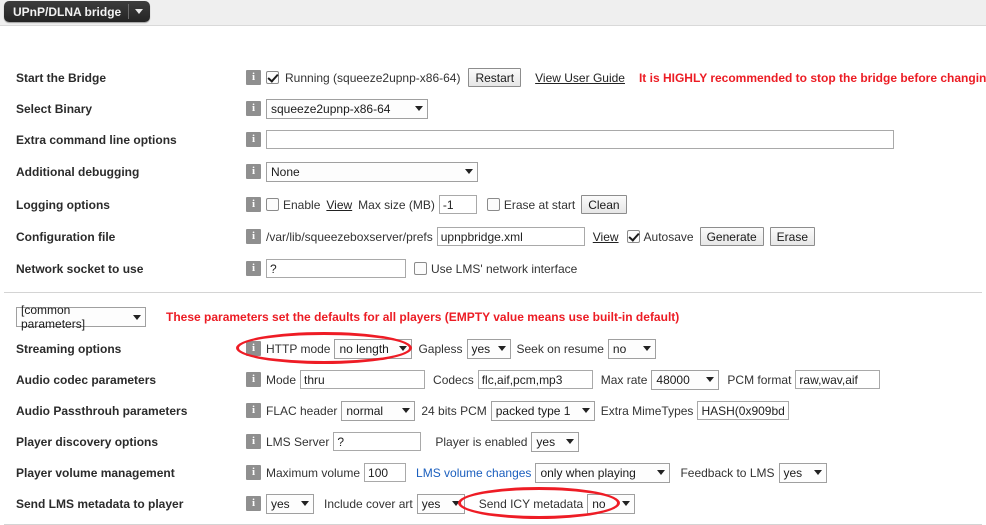 The height and width of the screenshot is (525, 986). What do you see at coordinates (588, 472) in the screenshot?
I see `lms-volume-changes-value: only when playing` at bounding box center [588, 472].